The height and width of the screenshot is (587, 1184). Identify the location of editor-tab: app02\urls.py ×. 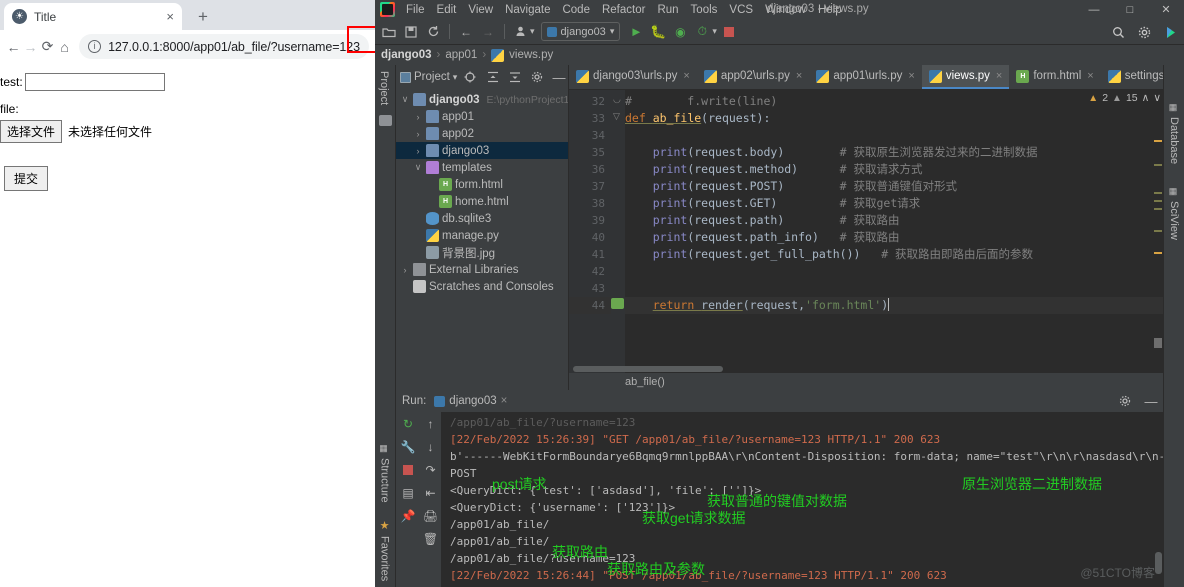
(753, 77).